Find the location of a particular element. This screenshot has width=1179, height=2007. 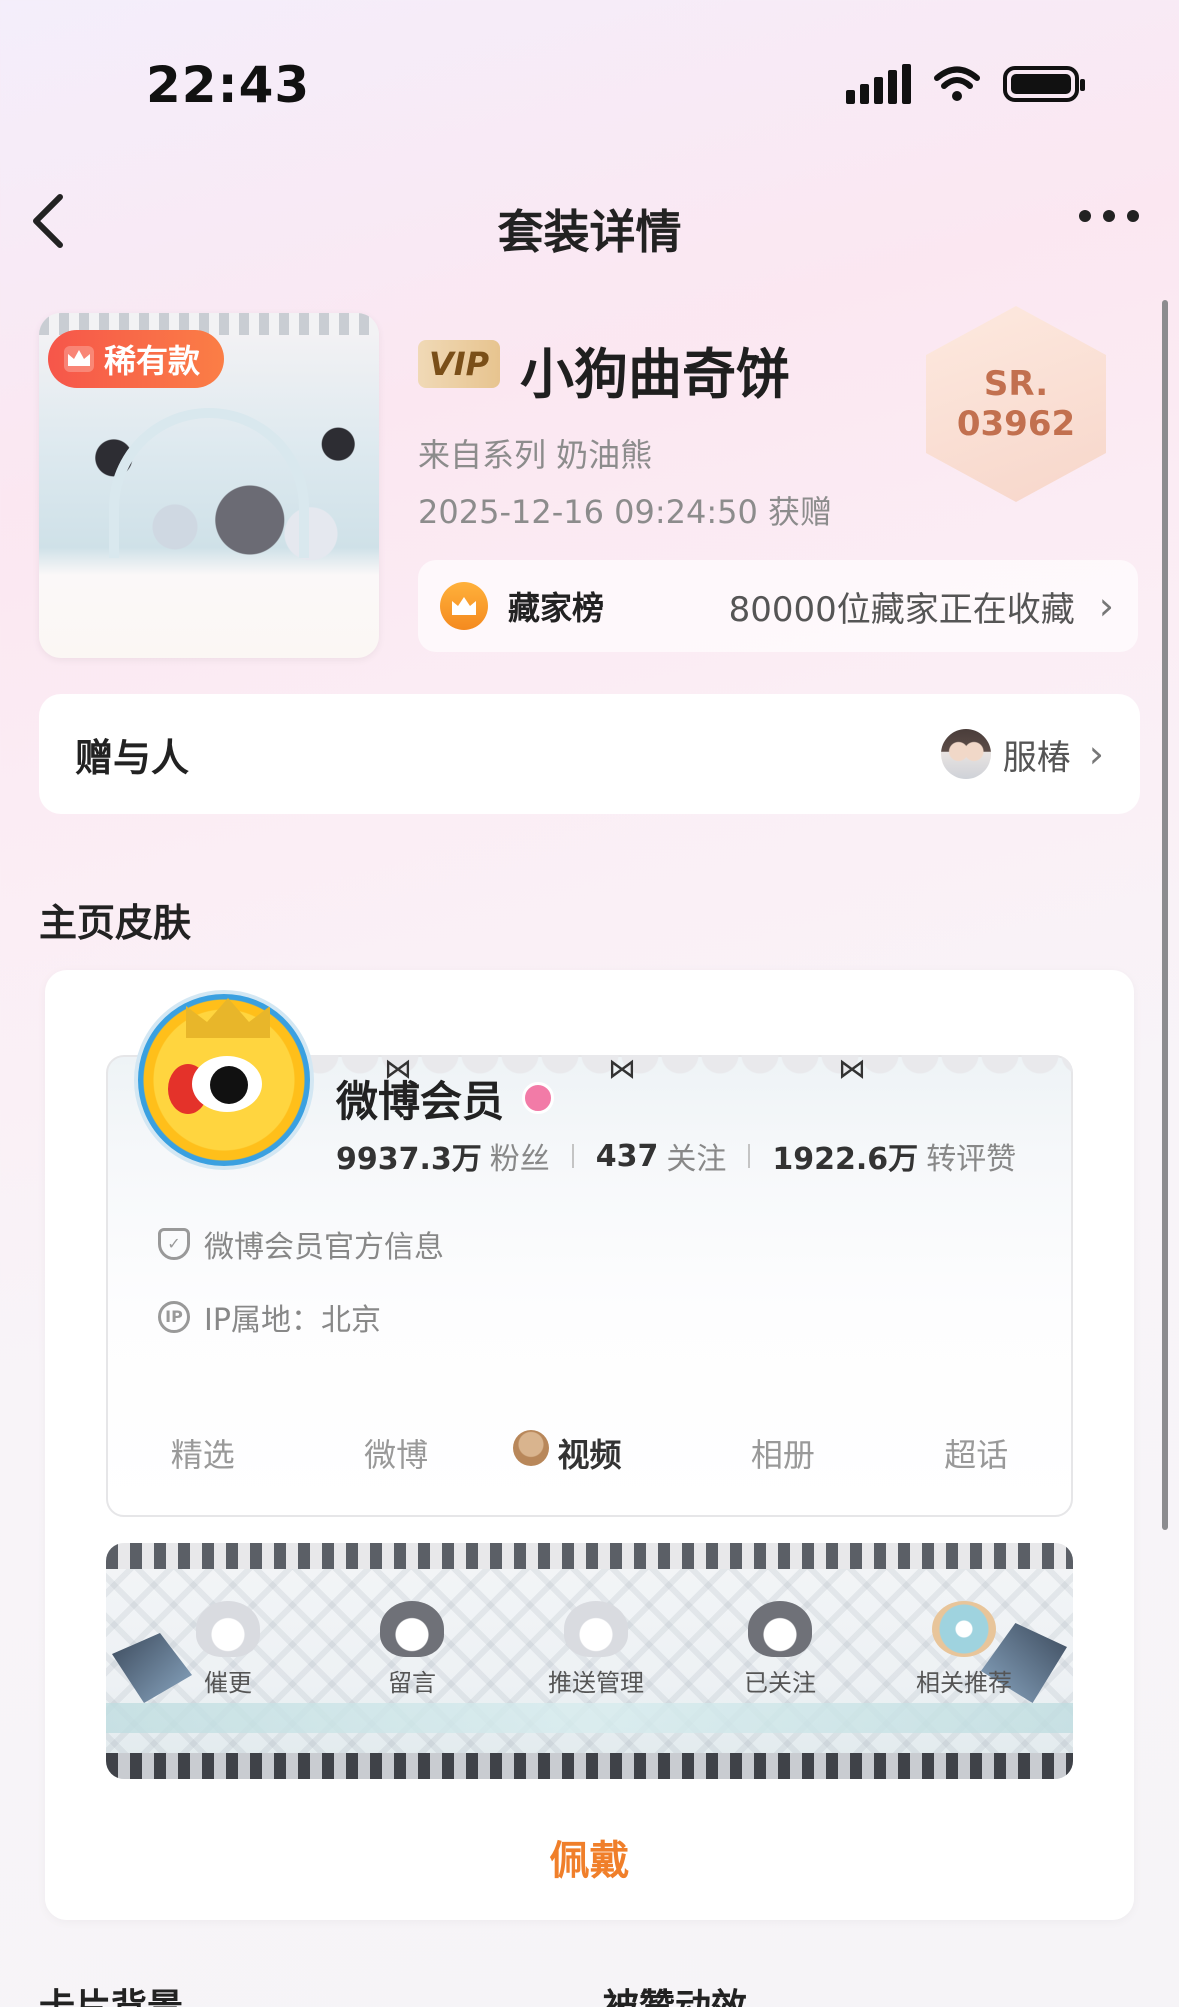

tab-video: 视频 is located at coordinates (567, 1453).